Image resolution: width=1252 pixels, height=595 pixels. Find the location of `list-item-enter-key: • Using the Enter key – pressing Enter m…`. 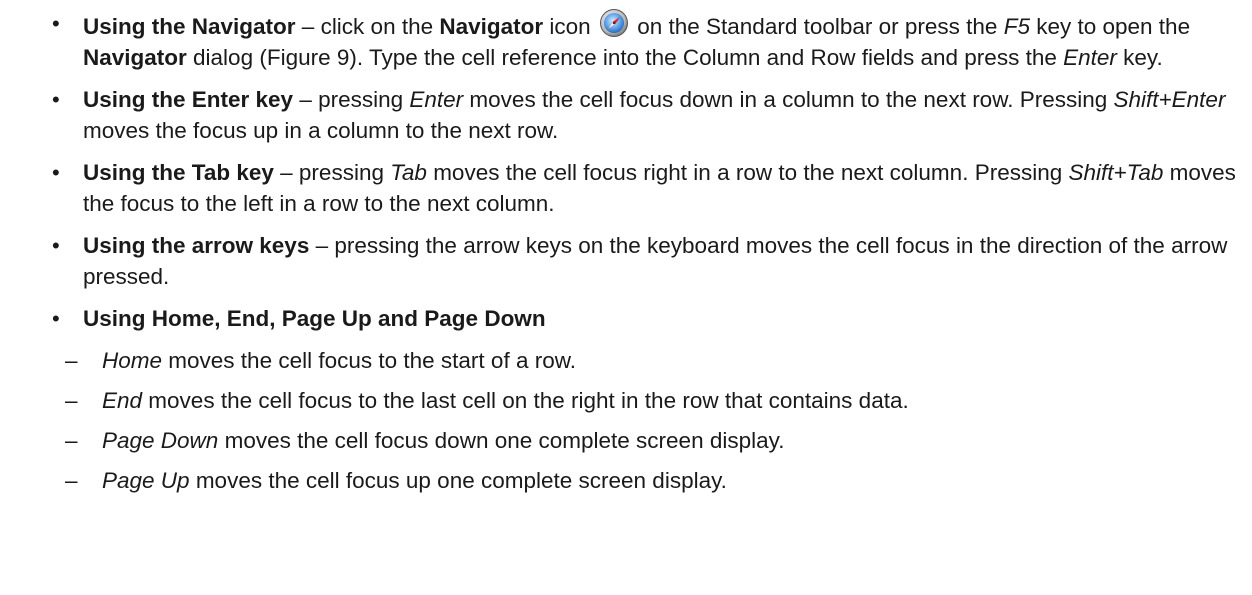

list-item-enter-key: • Using the Enter key – pressing Enter m… is located at coordinates (626, 115).